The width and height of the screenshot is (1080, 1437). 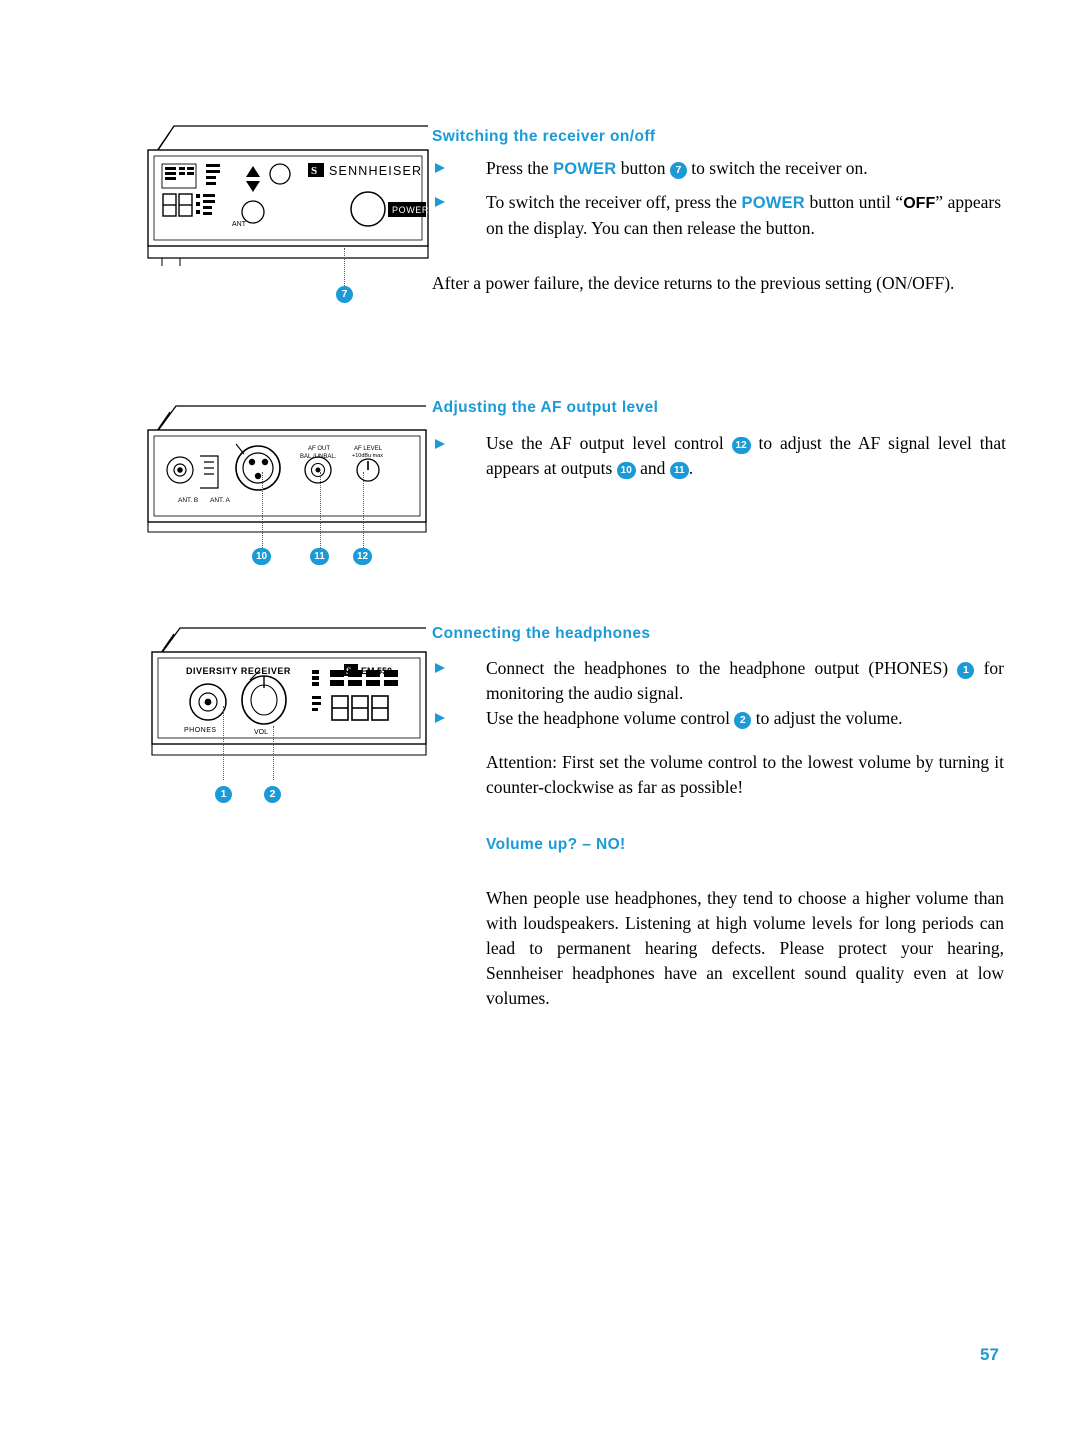 I want to click on text-and: and, so click(x=652, y=468).